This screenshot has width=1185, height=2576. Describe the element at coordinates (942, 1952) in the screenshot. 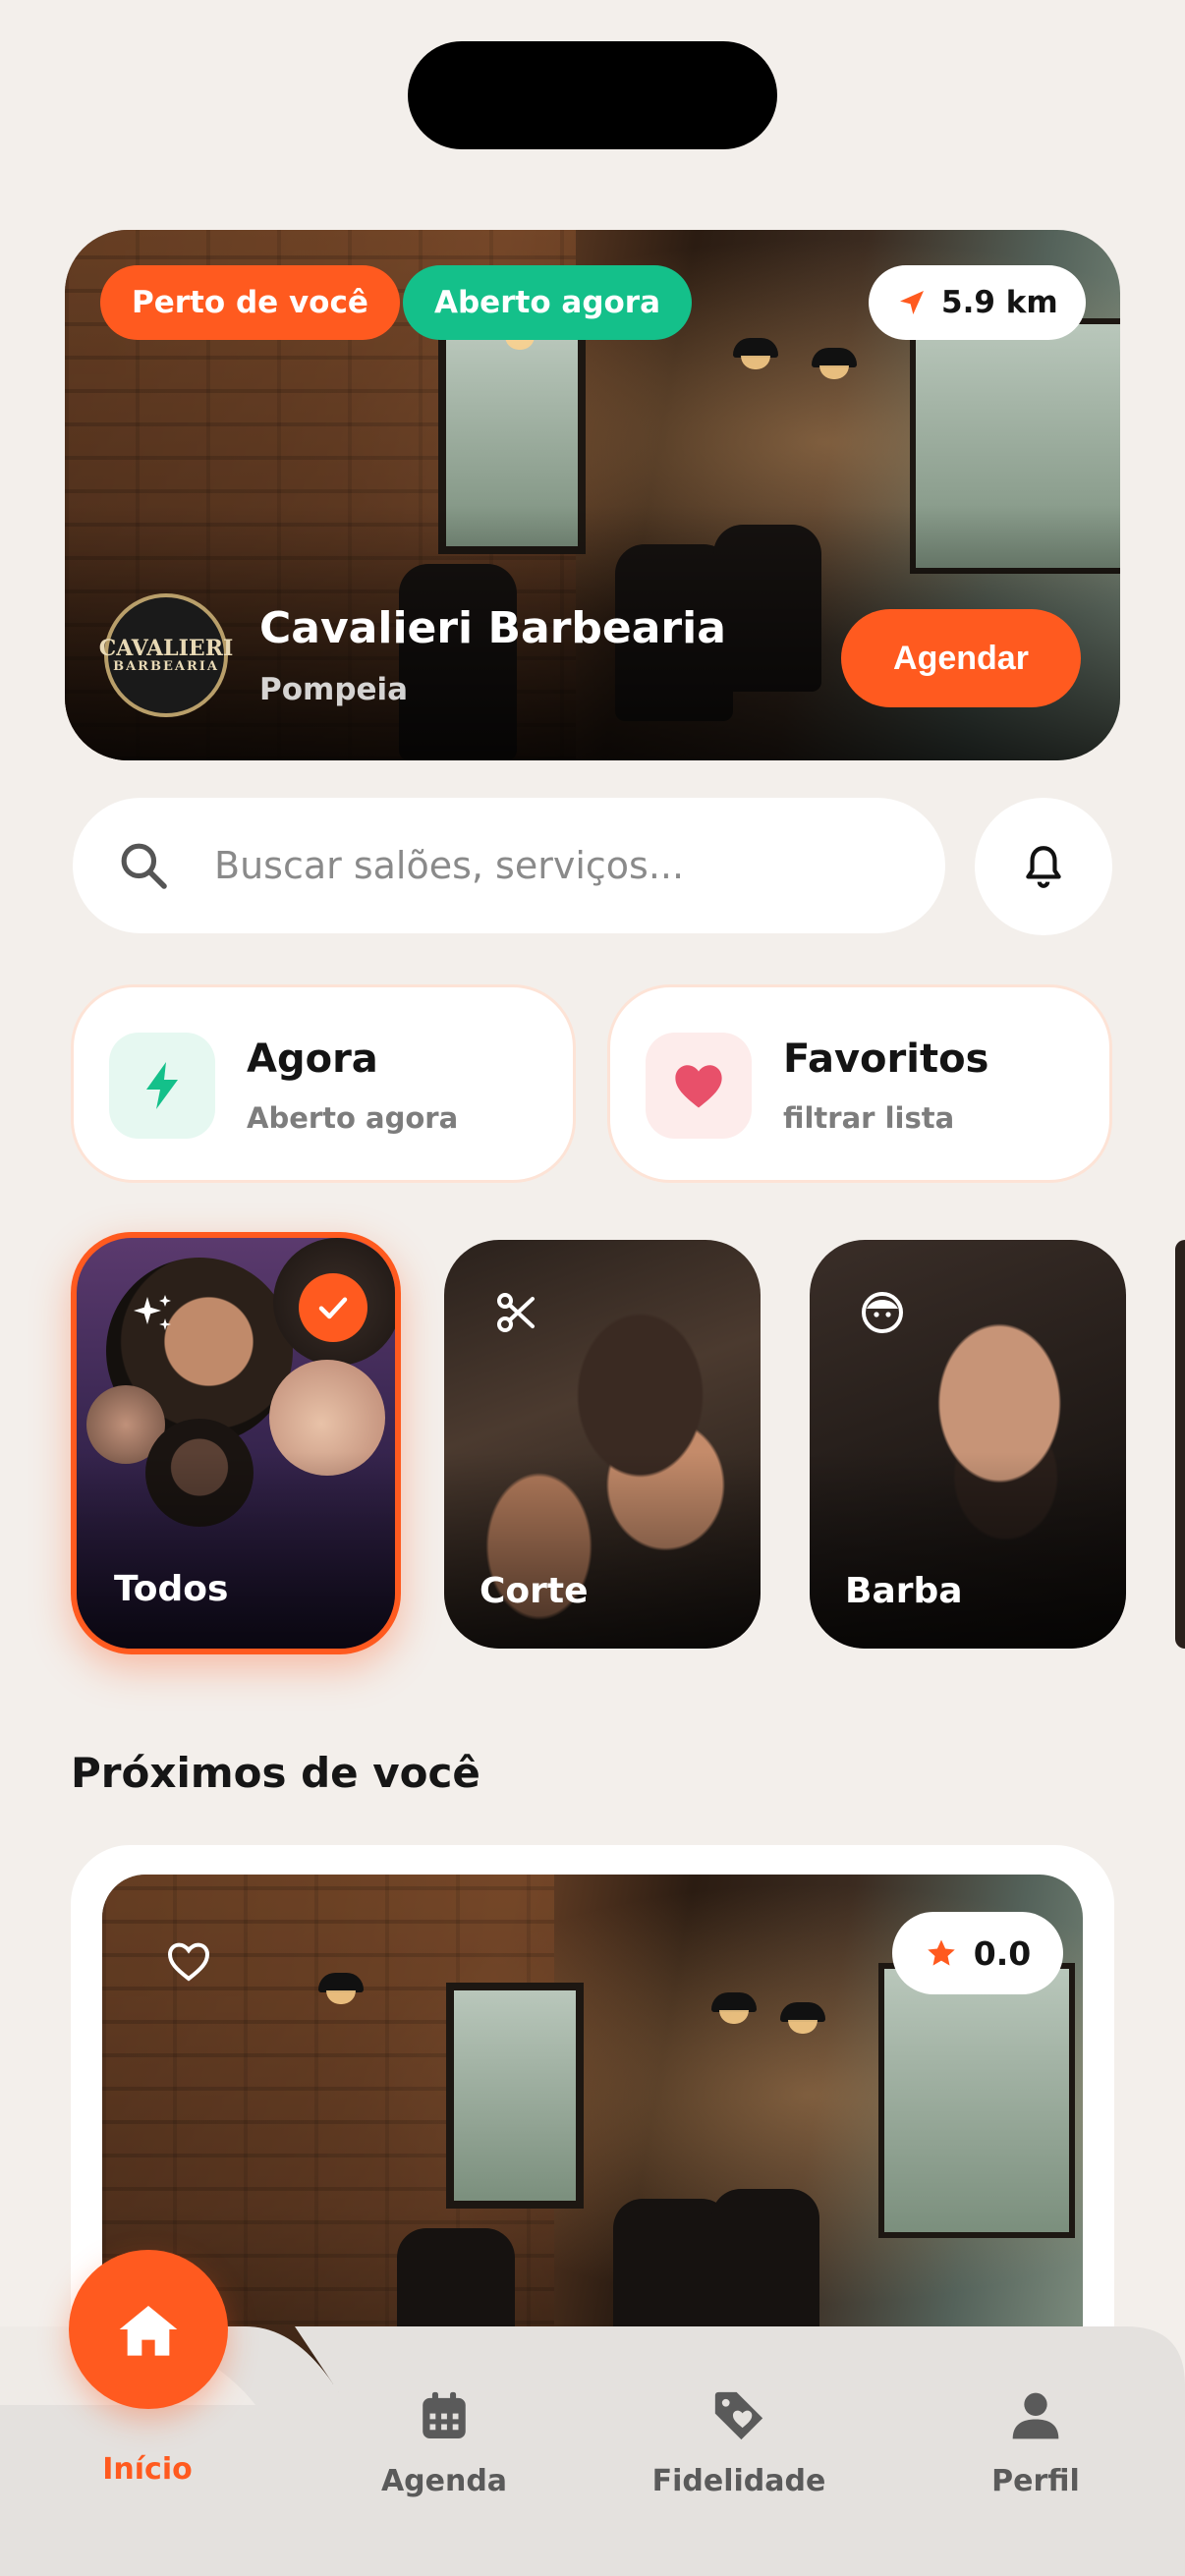

I see `star-icon` at that location.